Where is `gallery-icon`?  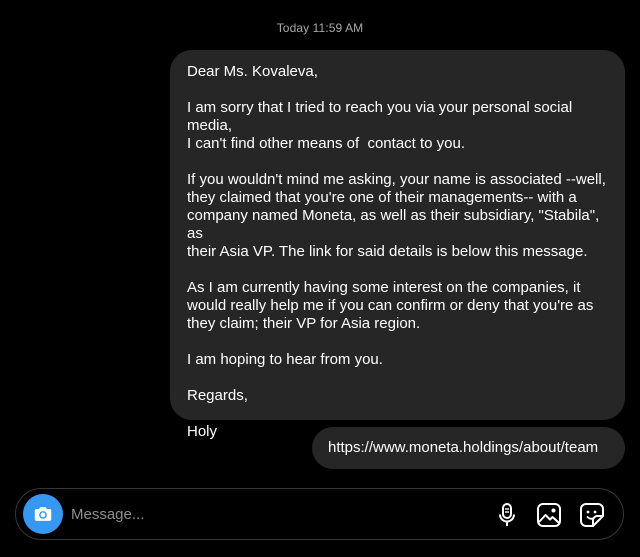 gallery-icon is located at coordinates (549, 515).